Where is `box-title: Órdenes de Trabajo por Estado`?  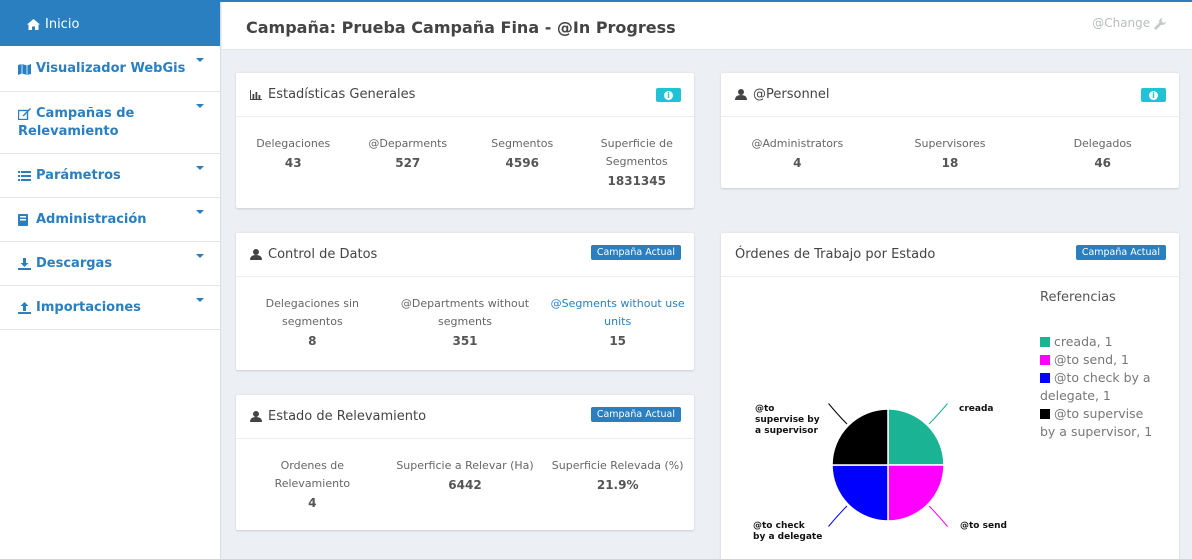
box-title: Órdenes de Trabajo por Estado is located at coordinates (835, 254).